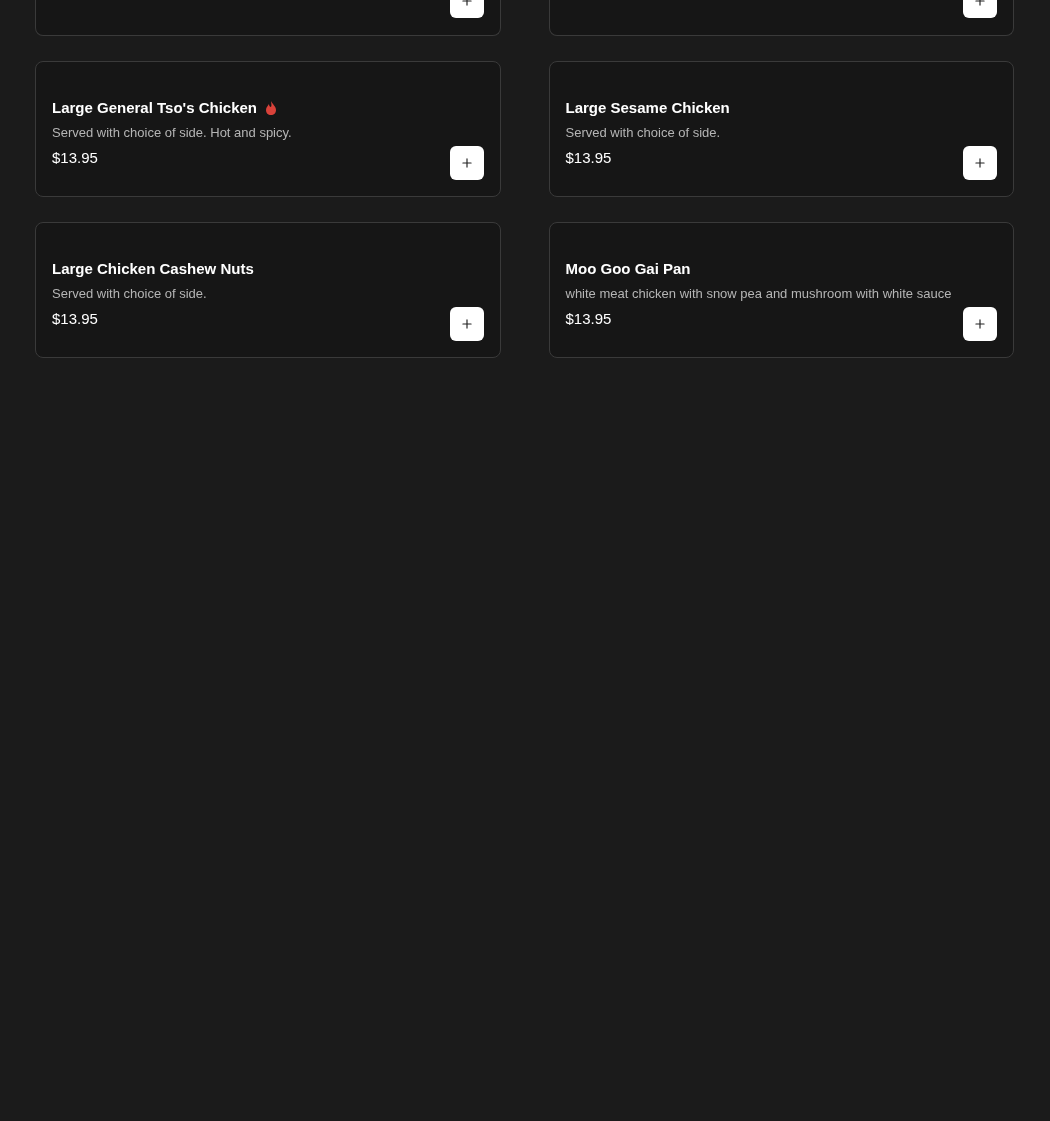  I want to click on menu-card: Moo Goo Gai Pan white meat chicken with snow pea and mushroom with white sauce $13.95, so click(781, 290).